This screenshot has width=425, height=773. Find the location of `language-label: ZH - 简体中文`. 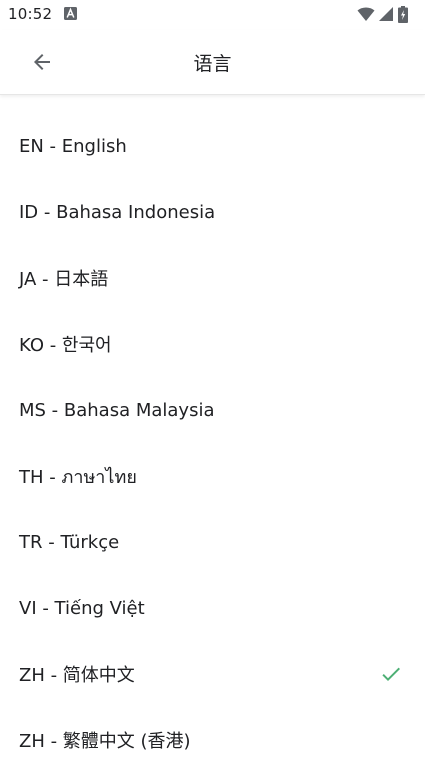

language-label: ZH - 简体中文 is located at coordinates (77, 675).